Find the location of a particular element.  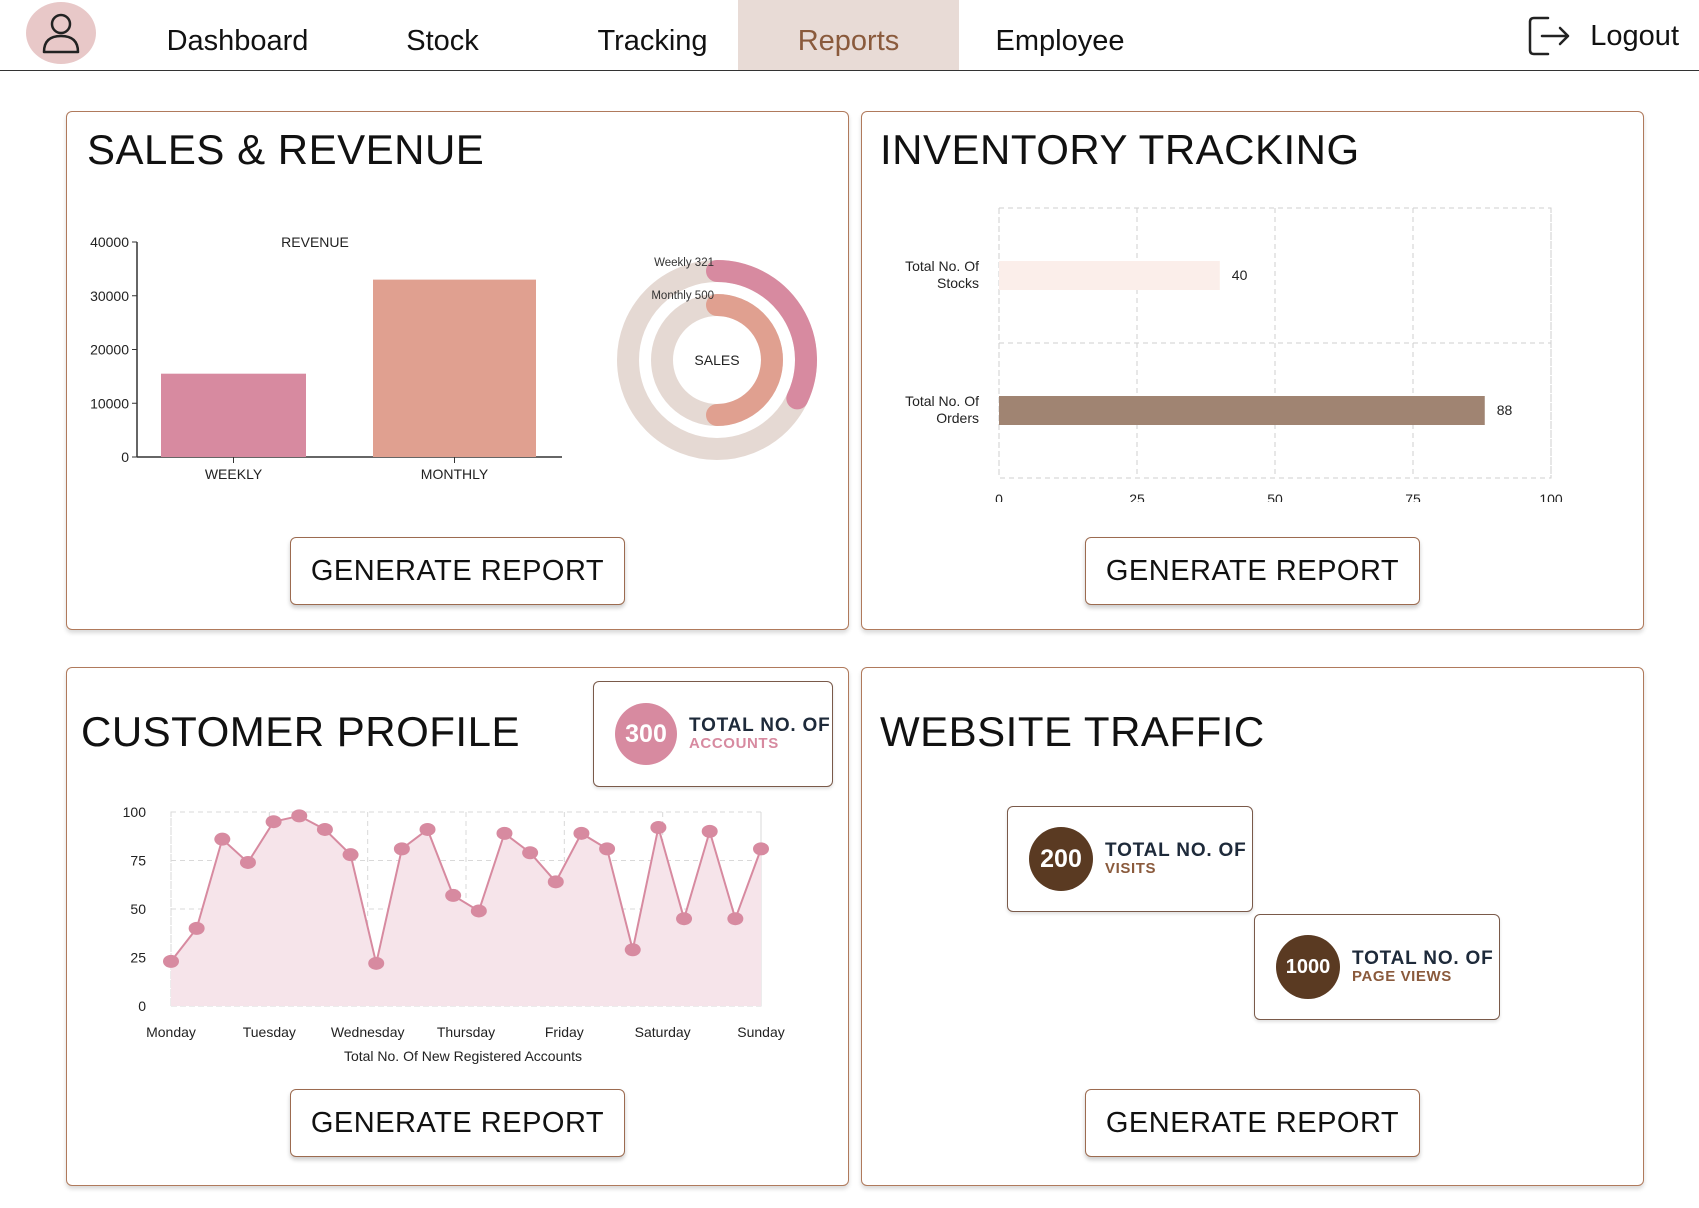

x-tick-label: Sunday is located at coordinates (760, 1032).